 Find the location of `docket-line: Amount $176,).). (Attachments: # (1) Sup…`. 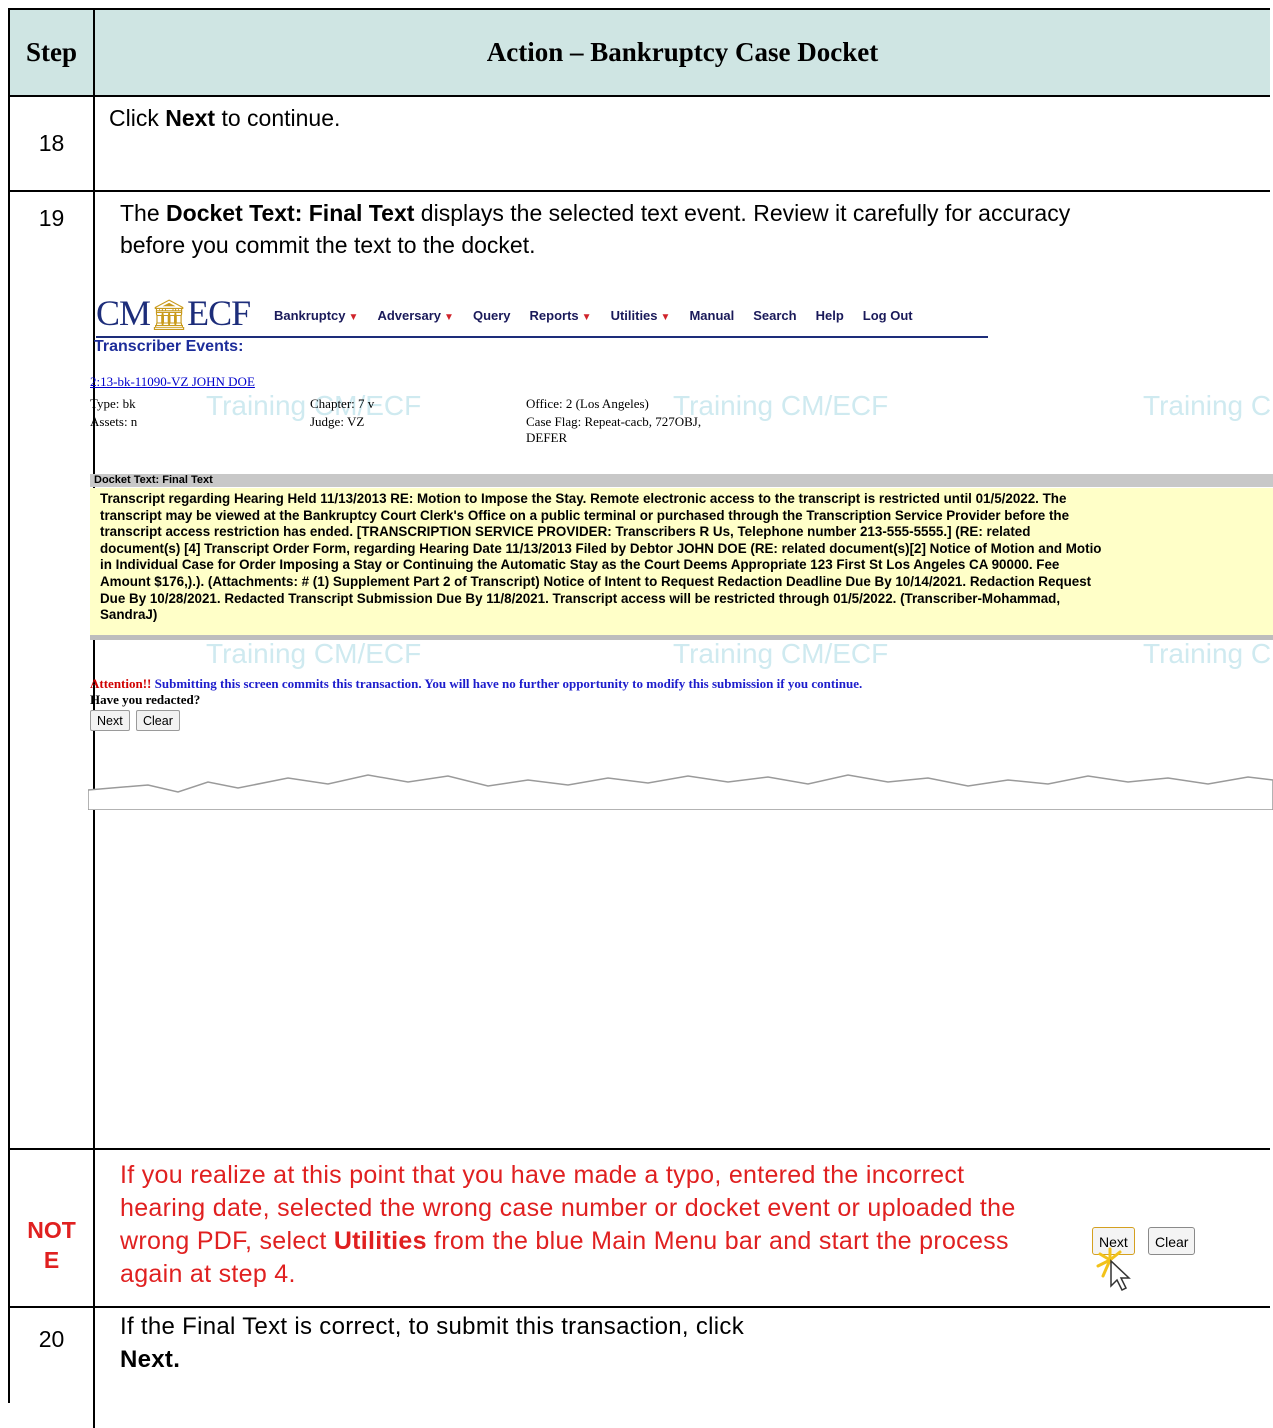

docket-line: Amount $176,).). (Attachments: # (1) Sup… is located at coordinates (596, 581).